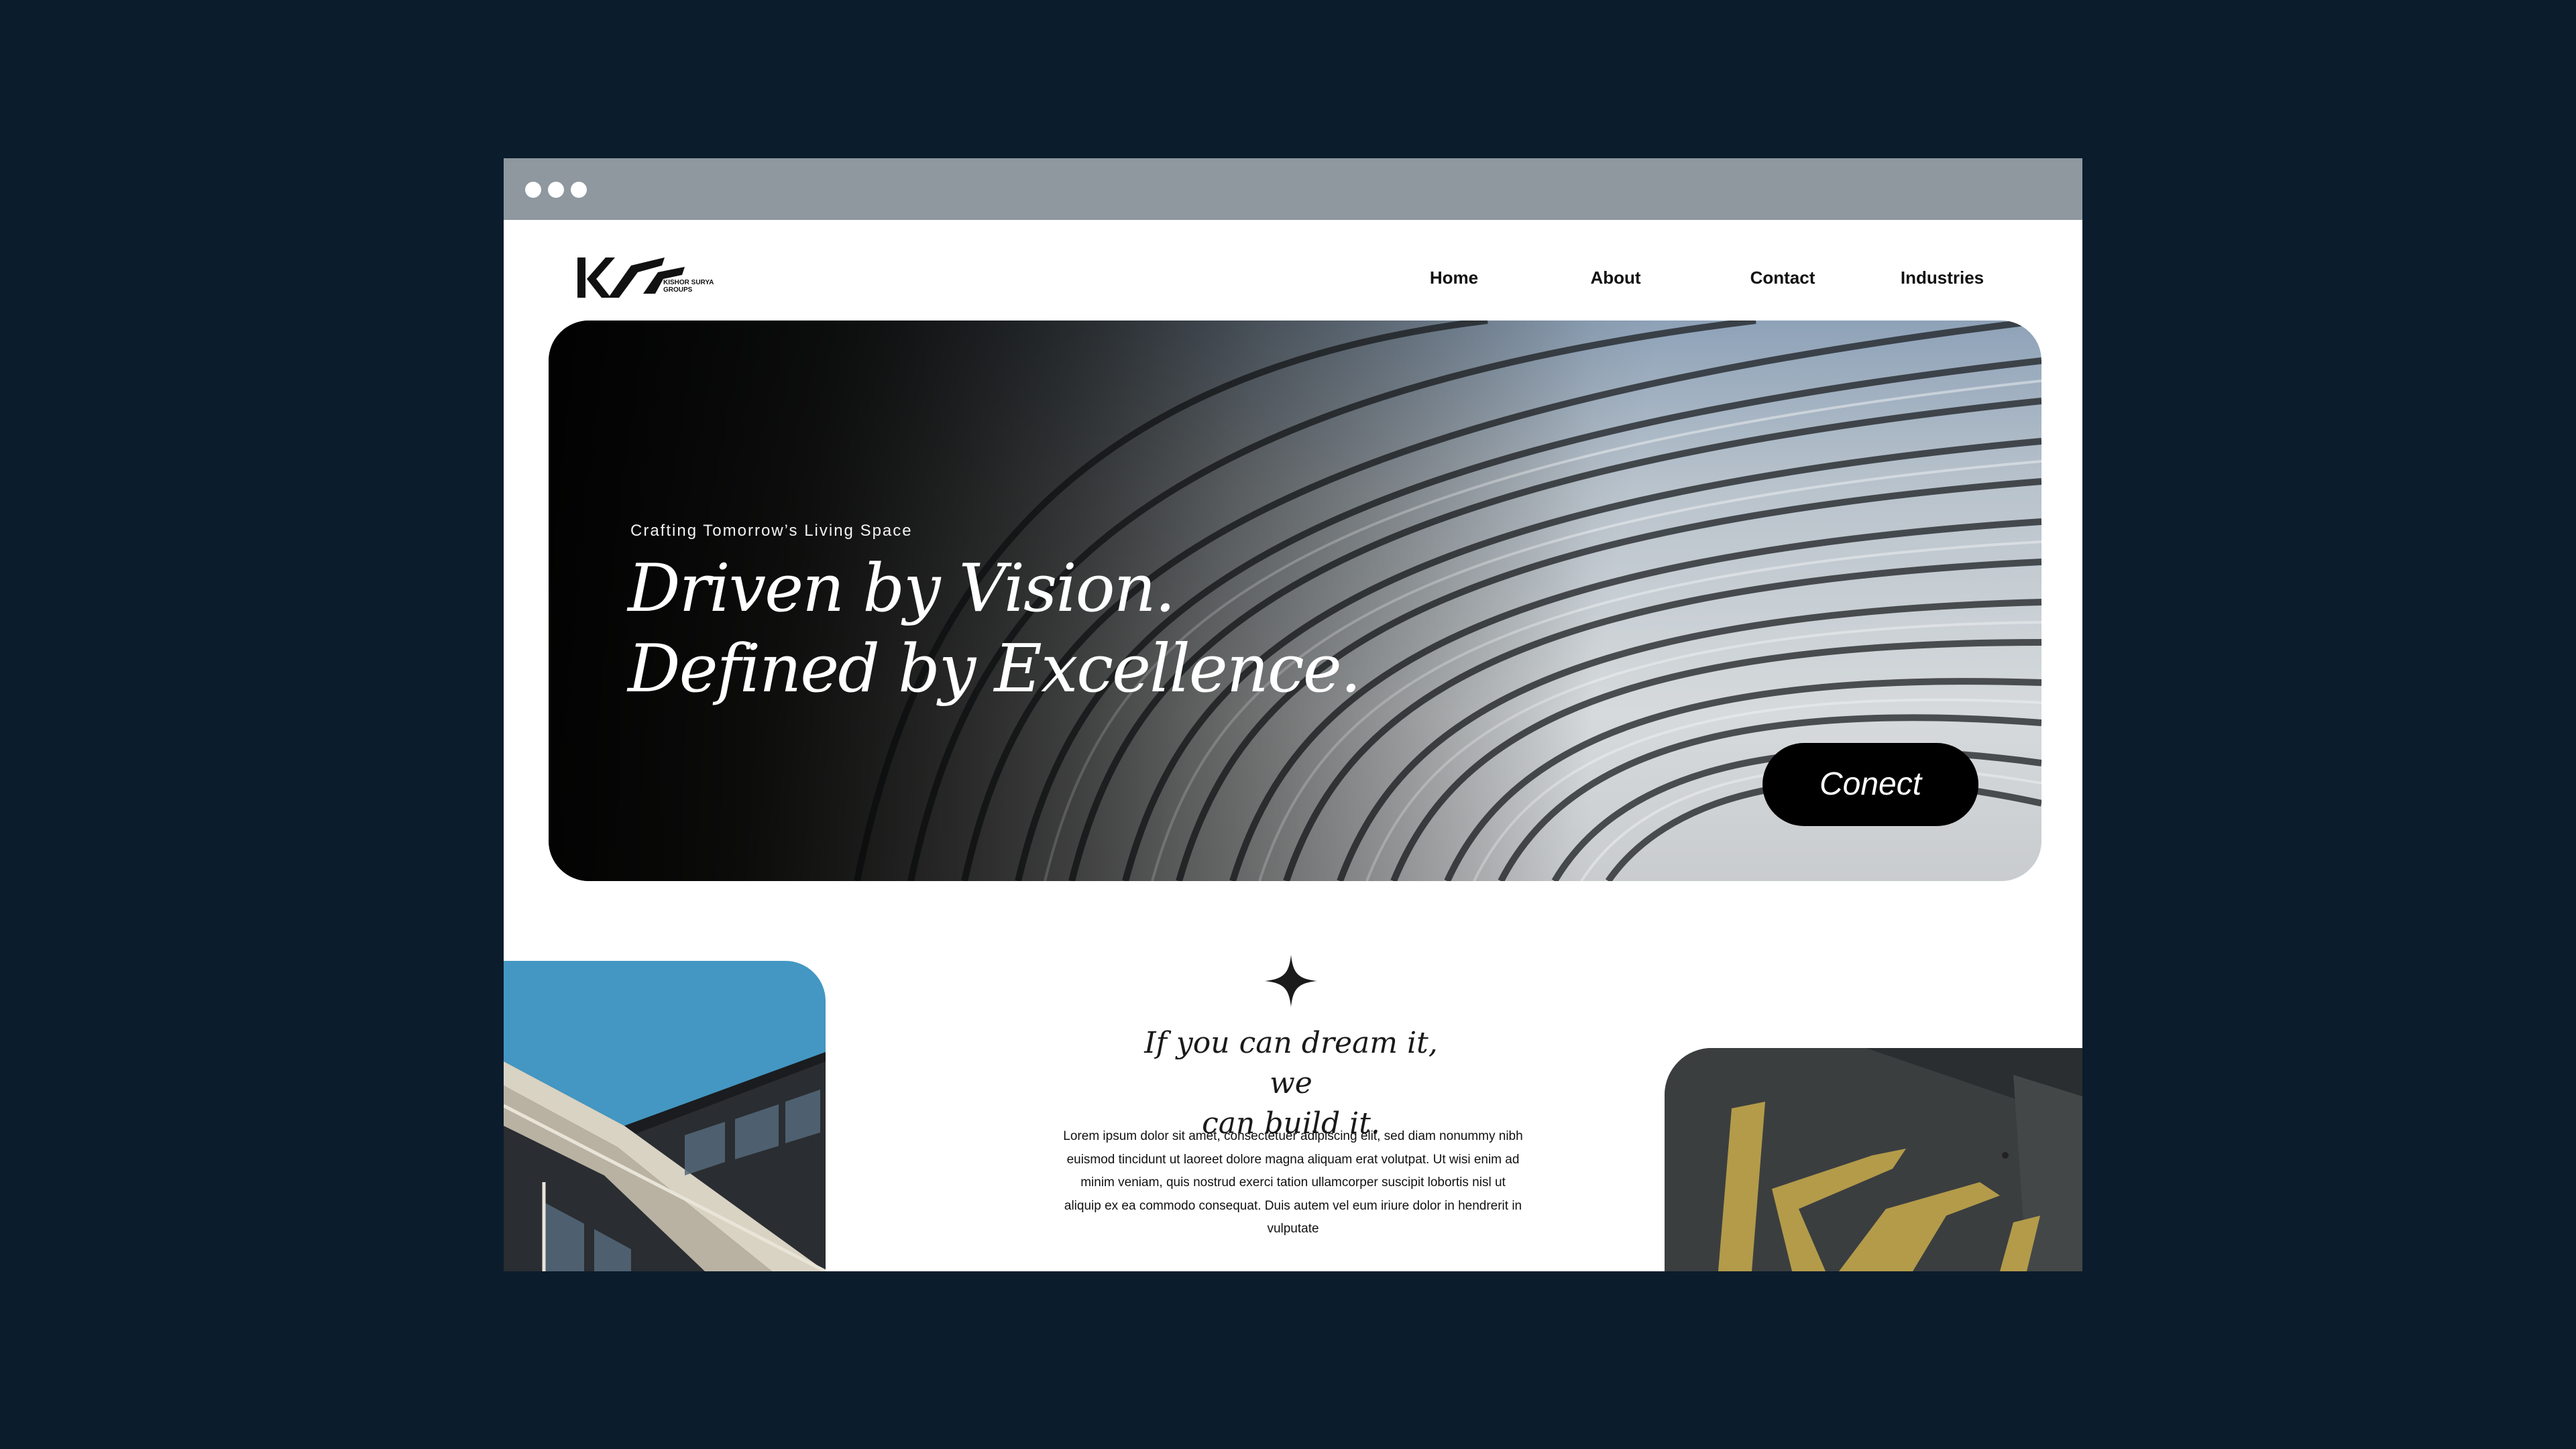 The width and height of the screenshot is (2576, 1449). Describe the element at coordinates (1293, 189) in the screenshot. I see `browser-titlebar` at that location.